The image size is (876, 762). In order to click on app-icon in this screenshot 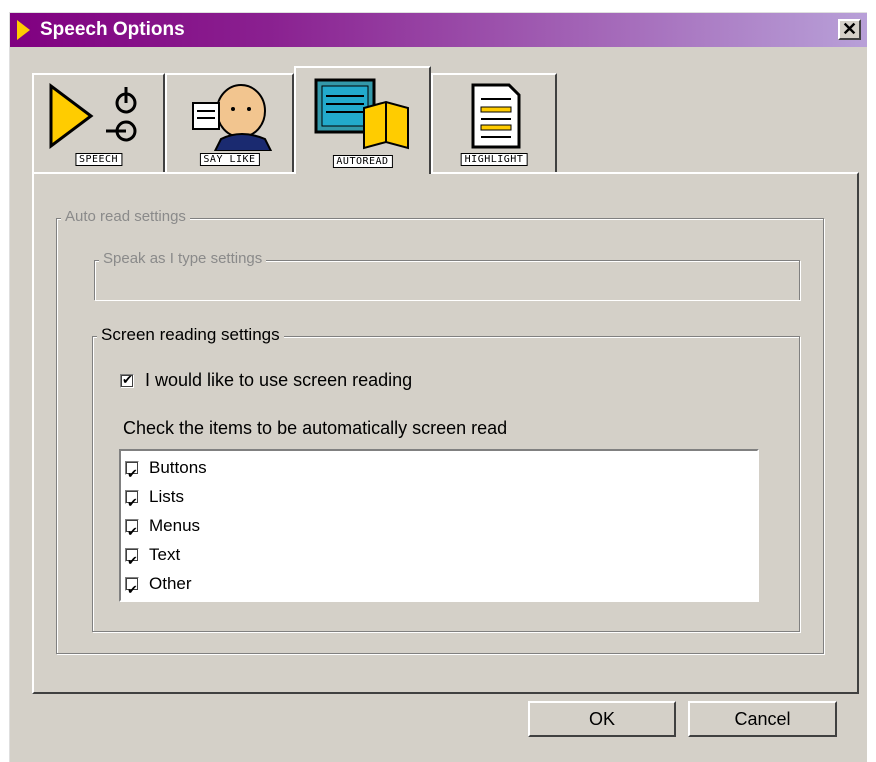, I will do `click(23, 30)`.